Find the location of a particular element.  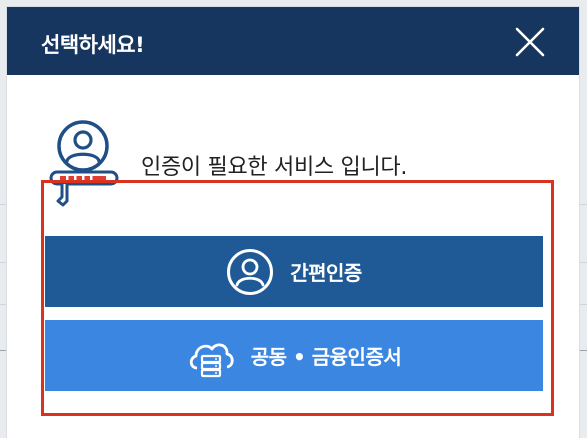

simple-auth-label: 간편인증 is located at coordinates (326, 273).